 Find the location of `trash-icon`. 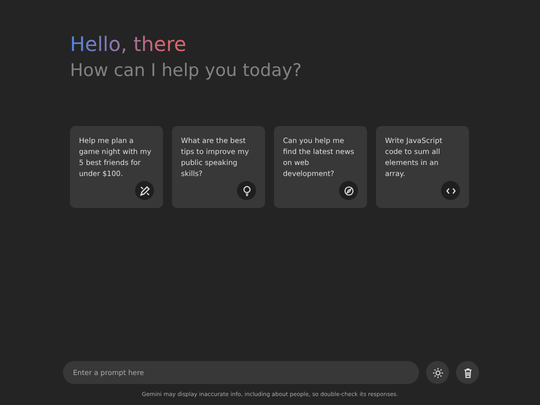

trash-icon is located at coordinates (468, 373).